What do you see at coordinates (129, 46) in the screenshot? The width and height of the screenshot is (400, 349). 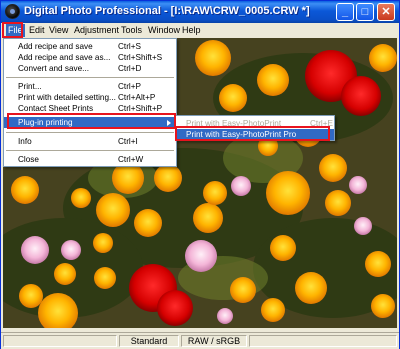 I see `menu-item-shortcut: Ctrl+S` at bounding box center [129, 46].